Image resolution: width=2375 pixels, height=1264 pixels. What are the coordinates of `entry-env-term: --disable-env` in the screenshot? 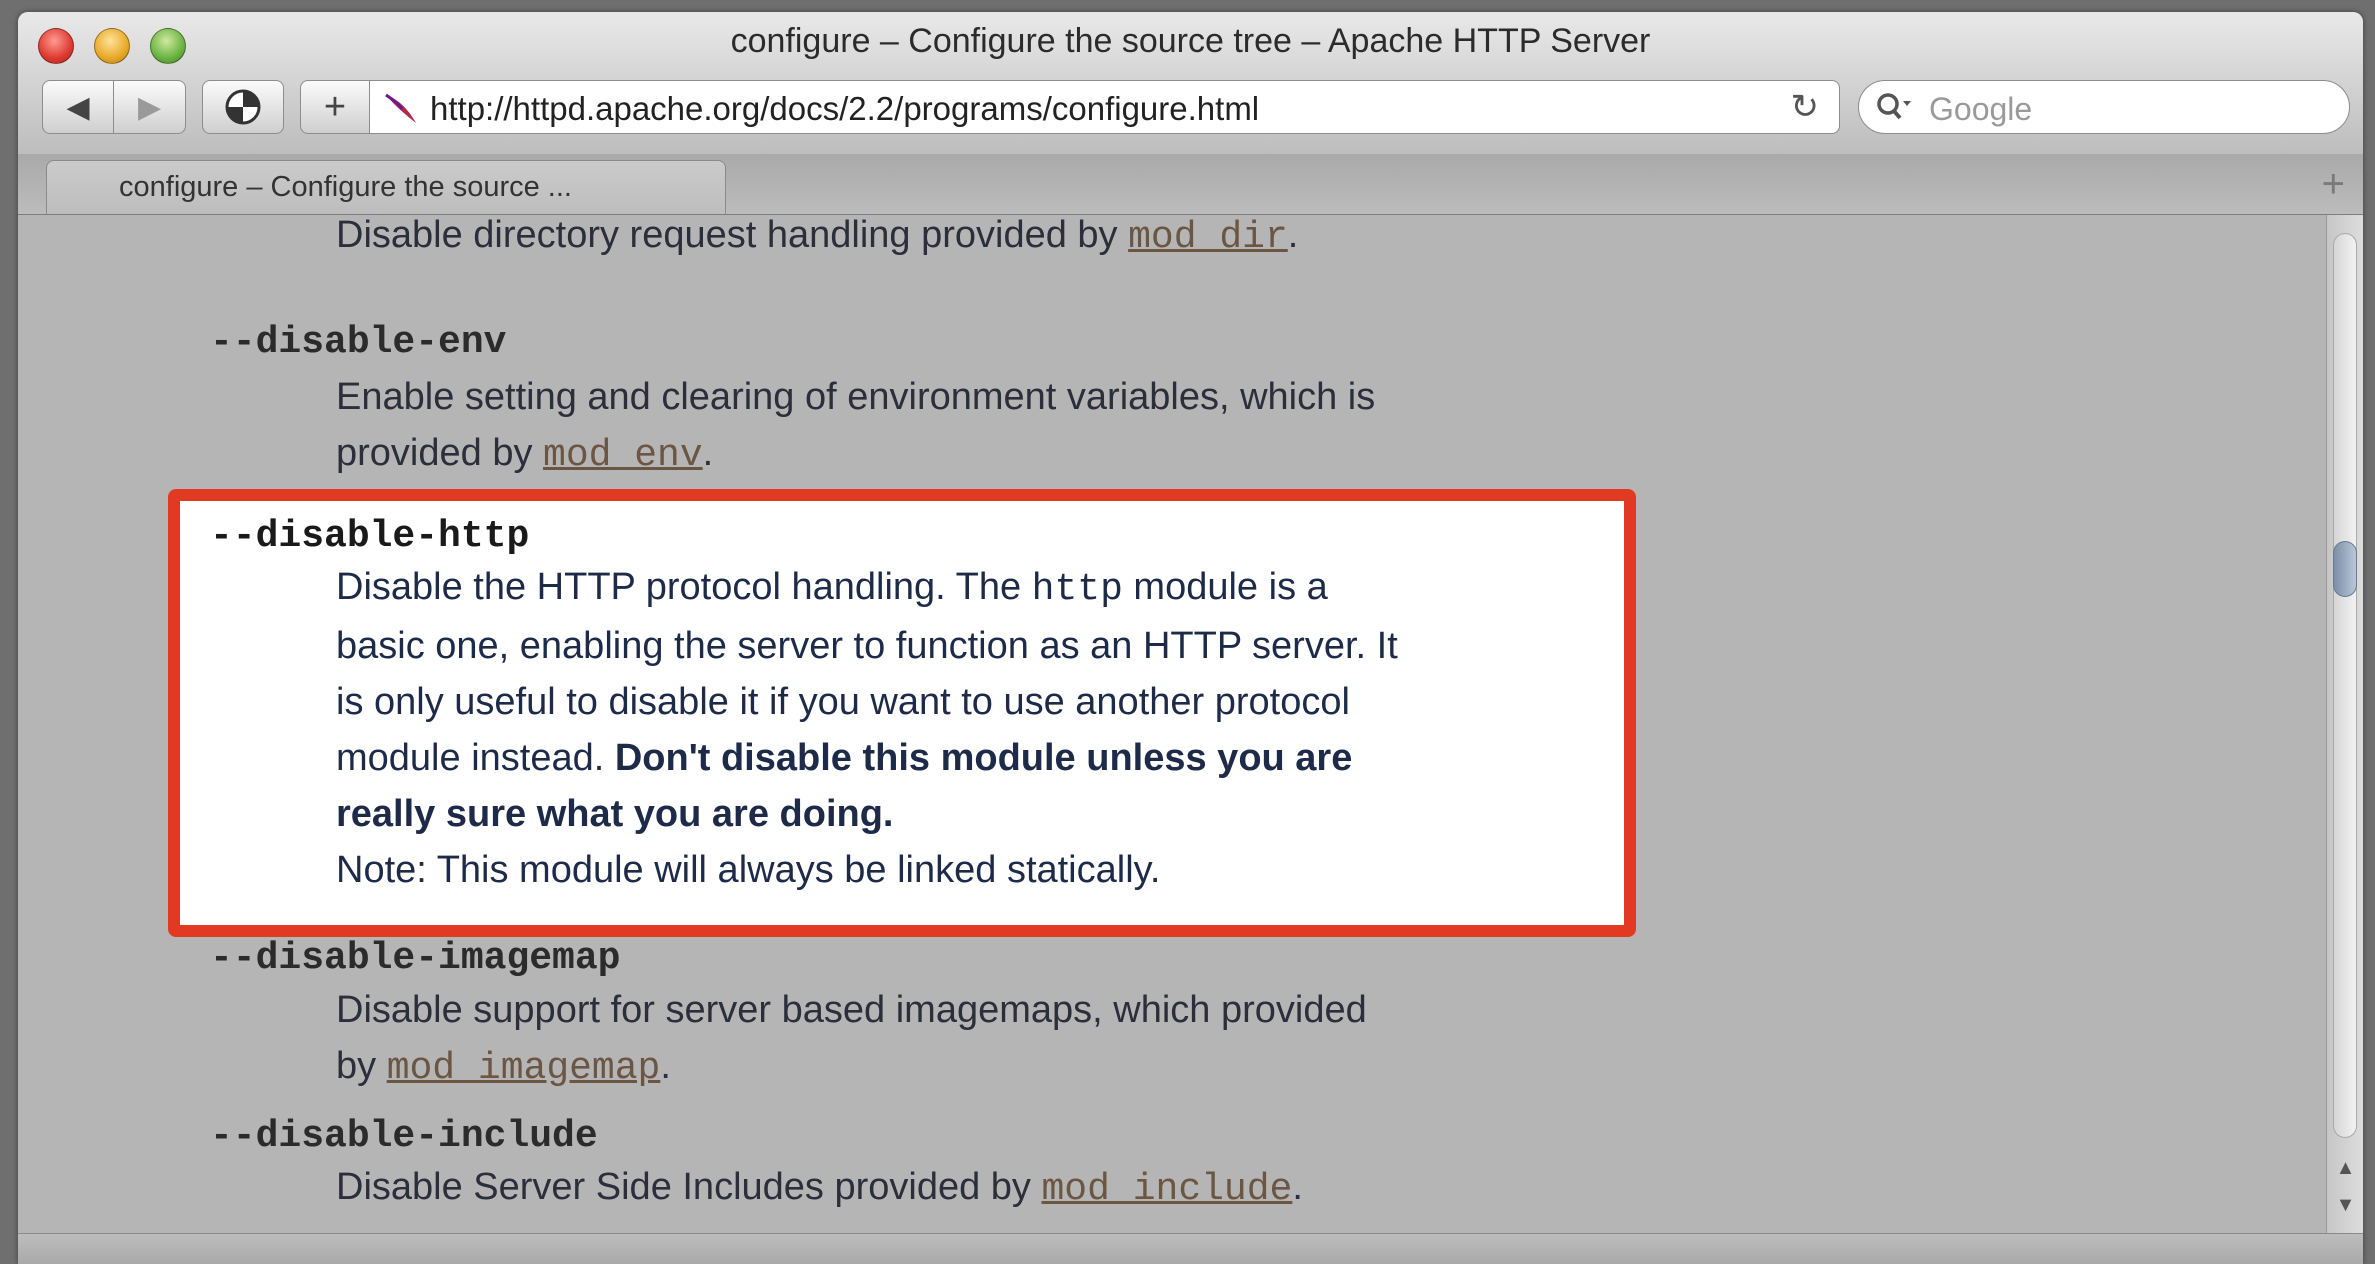 It's located at (358, 342).